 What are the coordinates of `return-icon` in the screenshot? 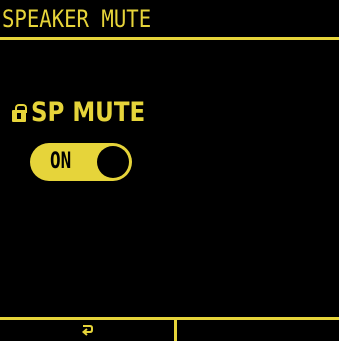 It's located at (87, 331).